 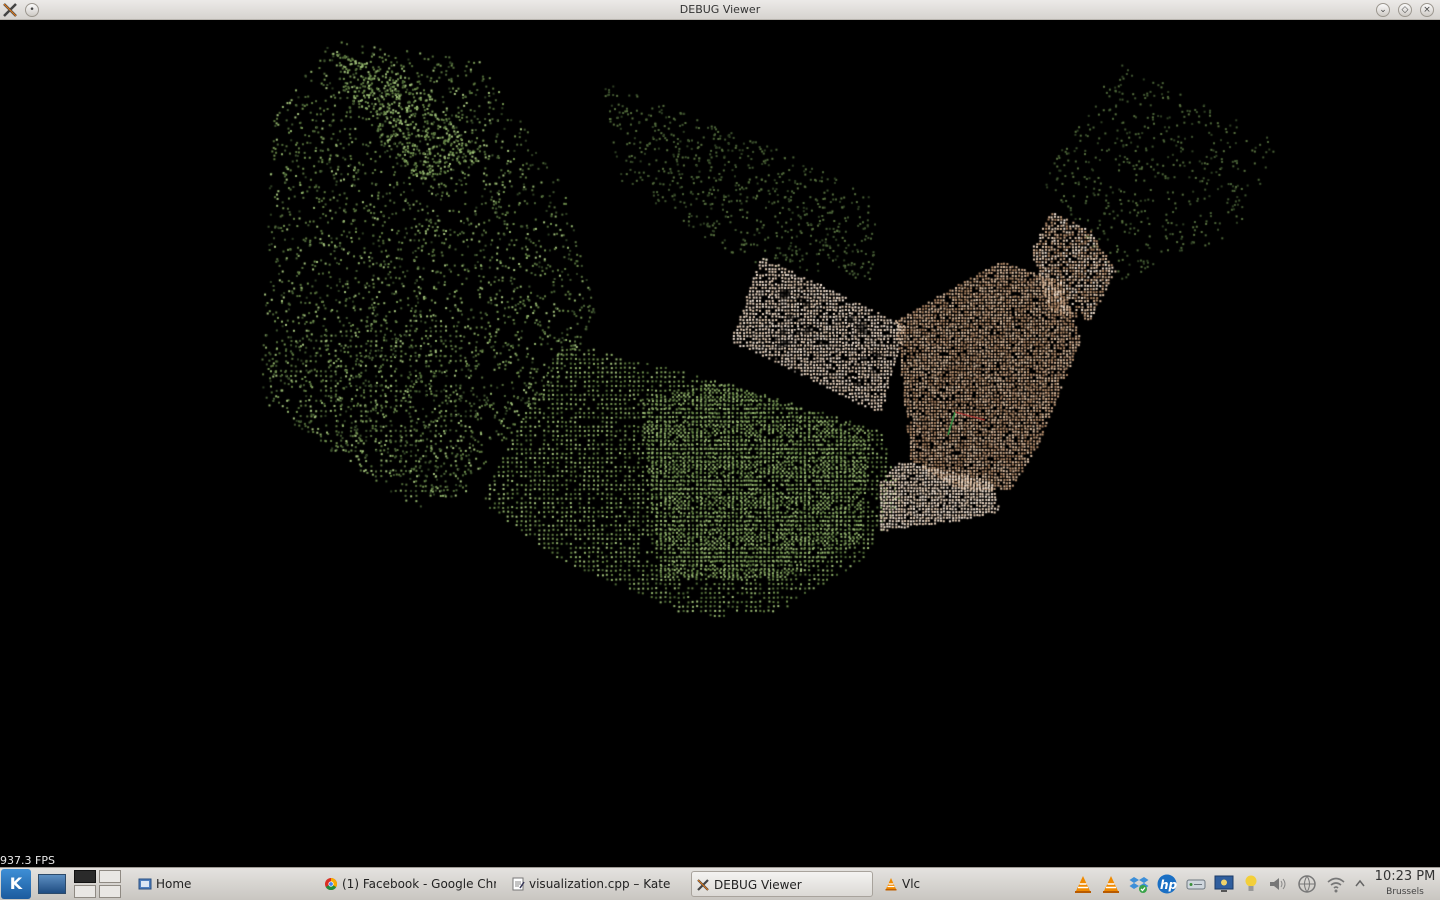 What do you see at coordinates (224, 884) in the screenshot?
I see `task-home: Home` at bounding box center [224, 884].